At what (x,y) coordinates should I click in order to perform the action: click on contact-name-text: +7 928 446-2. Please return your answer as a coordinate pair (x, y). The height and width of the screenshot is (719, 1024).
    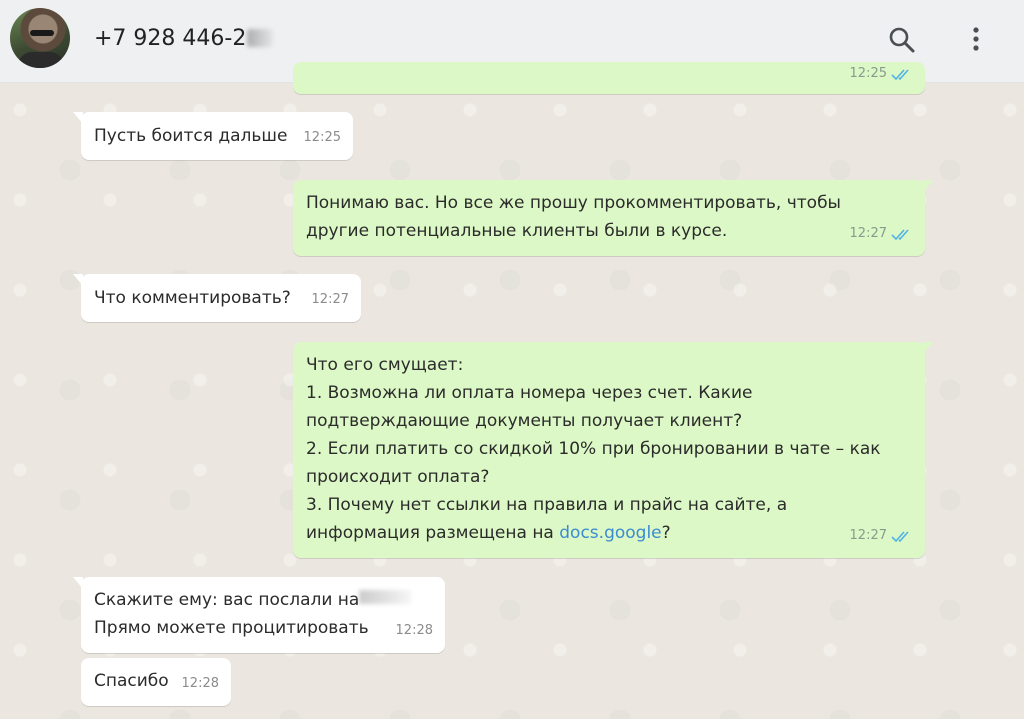
    Looking at the image, I should click on (170, 38).